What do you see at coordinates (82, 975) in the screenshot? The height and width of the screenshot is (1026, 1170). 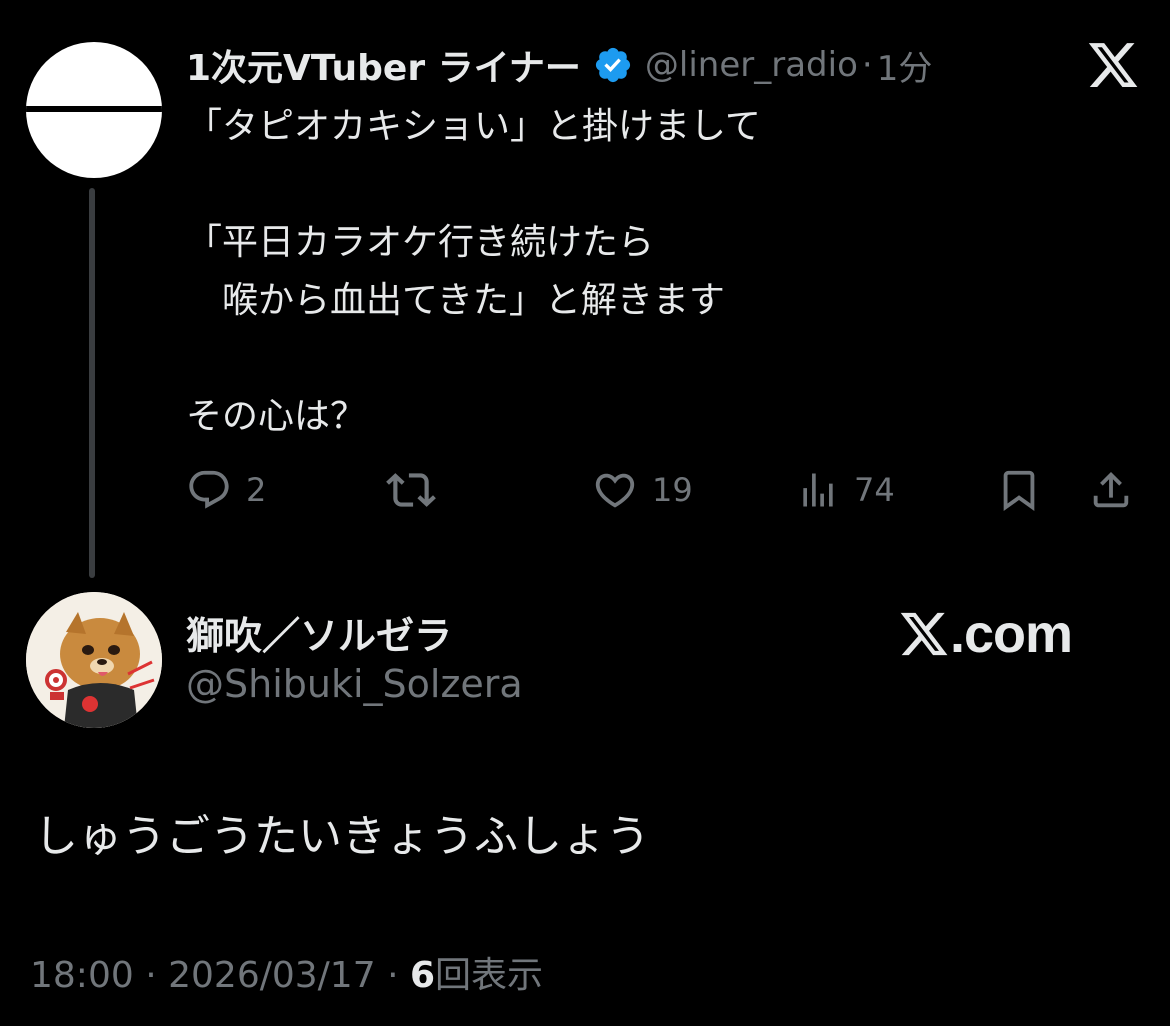 I see `post-time: 18:00` at bounding box center [82, 975].